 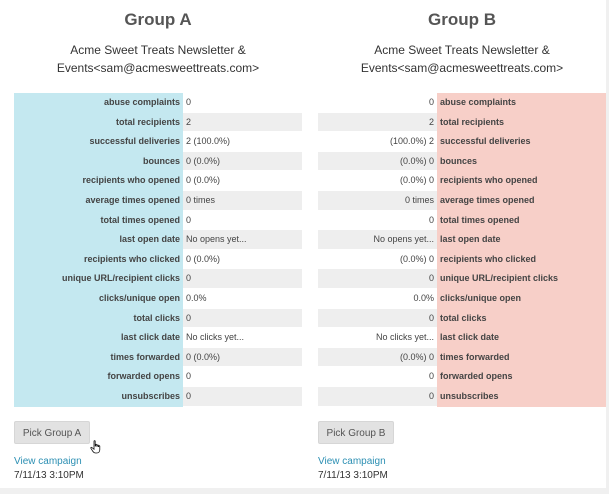 I want to click on pick-group-b-button: Pick Group B, so click(x=356, y=432).